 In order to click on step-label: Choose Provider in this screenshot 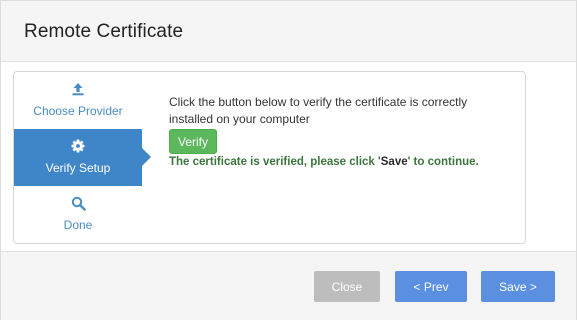, I will do `click(78, 111)`.